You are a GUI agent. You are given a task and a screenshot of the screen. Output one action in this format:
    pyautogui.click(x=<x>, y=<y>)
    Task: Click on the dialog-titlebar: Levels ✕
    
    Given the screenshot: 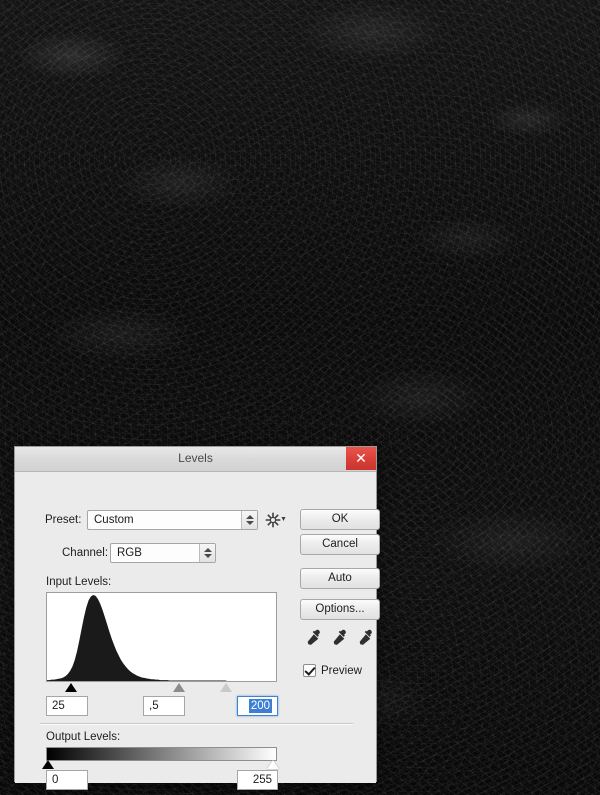 What is the action you would take?
    pyautogui.click(x=195, y=459)
    